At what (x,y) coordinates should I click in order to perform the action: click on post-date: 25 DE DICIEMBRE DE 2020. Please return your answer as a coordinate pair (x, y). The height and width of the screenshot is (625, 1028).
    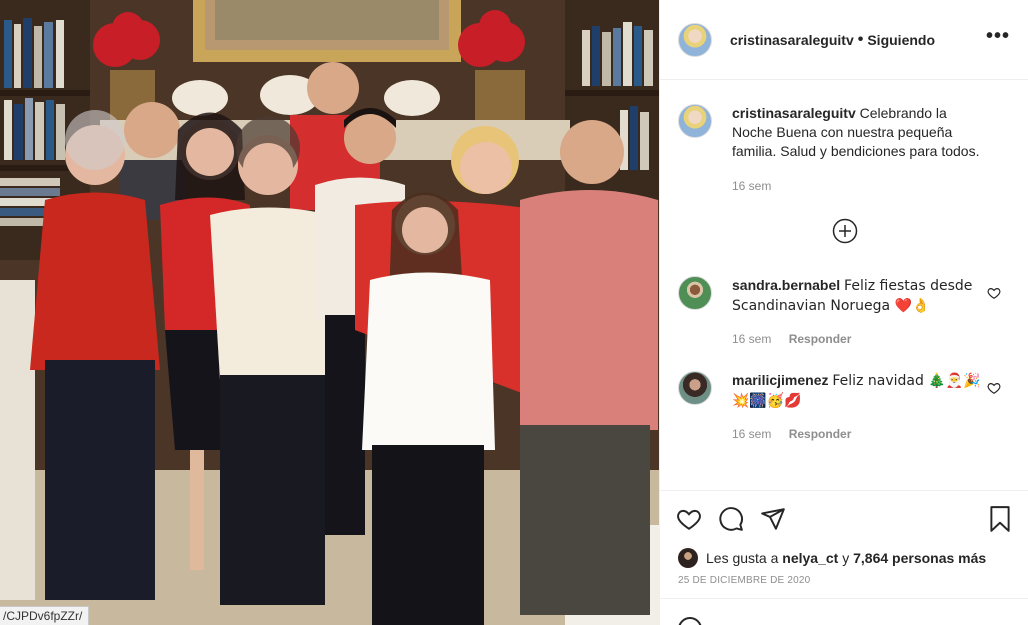
    Looking at the image, I should click on (844, 580).